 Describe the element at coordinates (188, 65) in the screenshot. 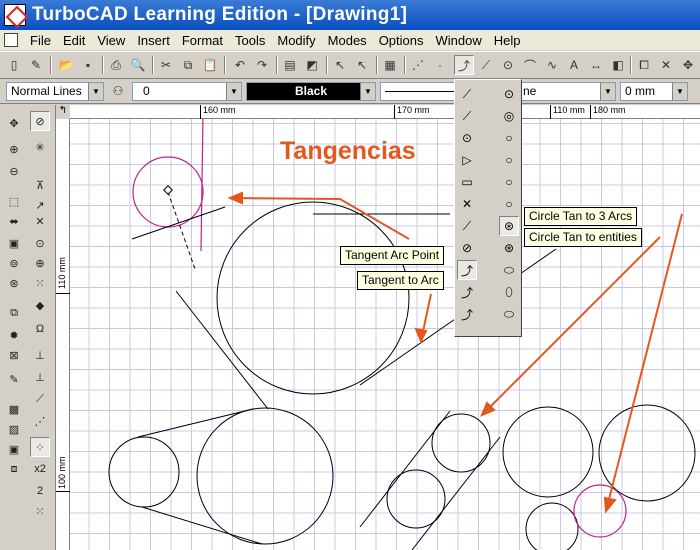

I see `copy-icon: ⧉` at that location.